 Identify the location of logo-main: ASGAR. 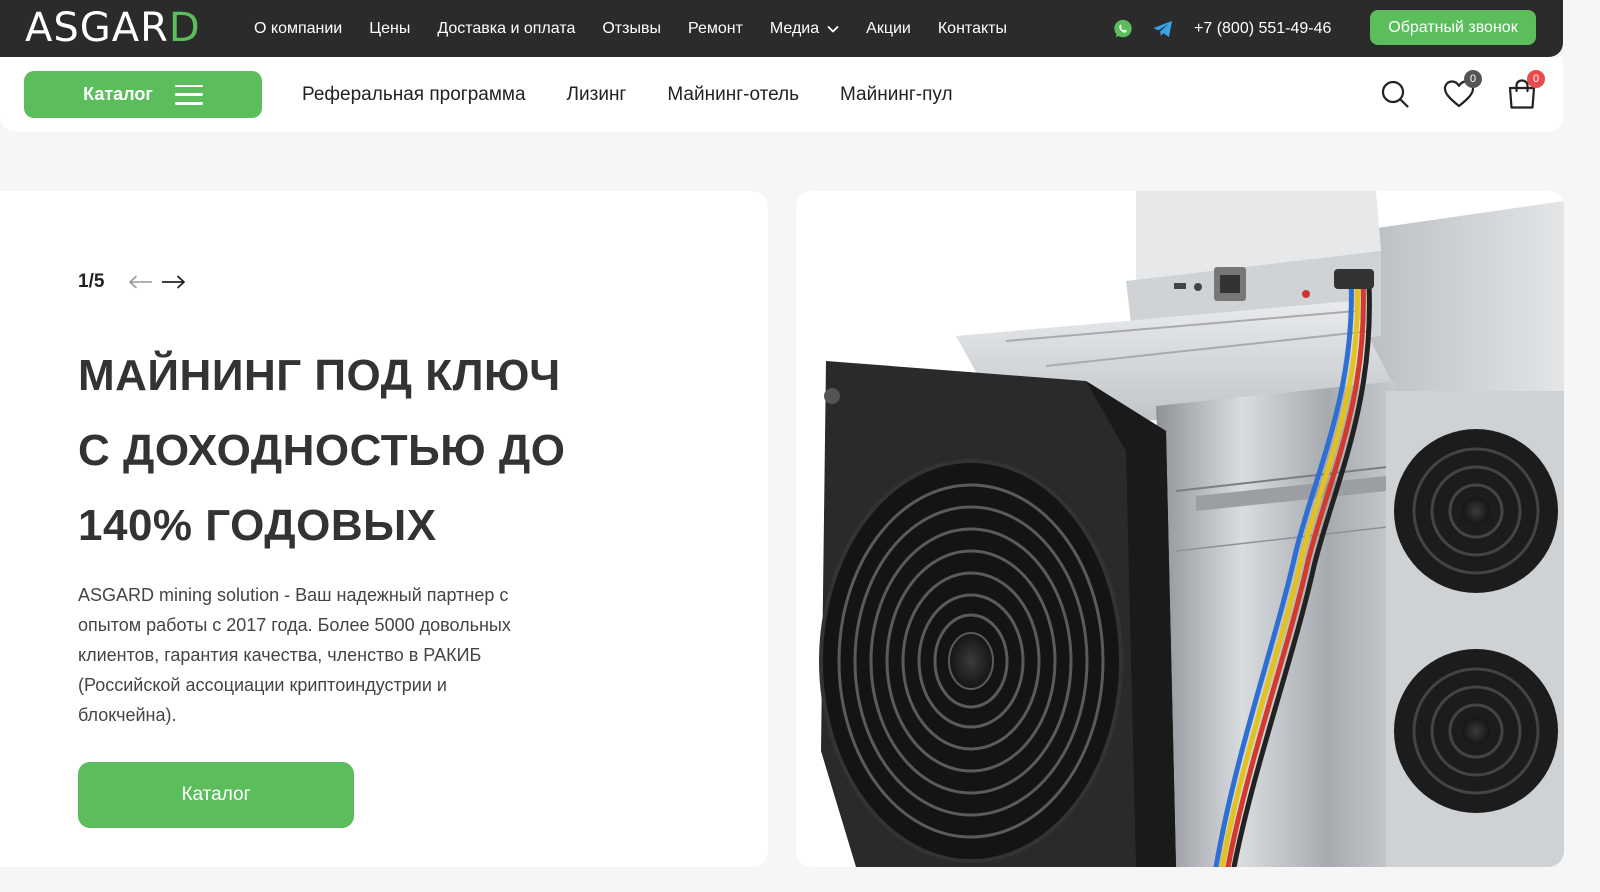
(97, 28).